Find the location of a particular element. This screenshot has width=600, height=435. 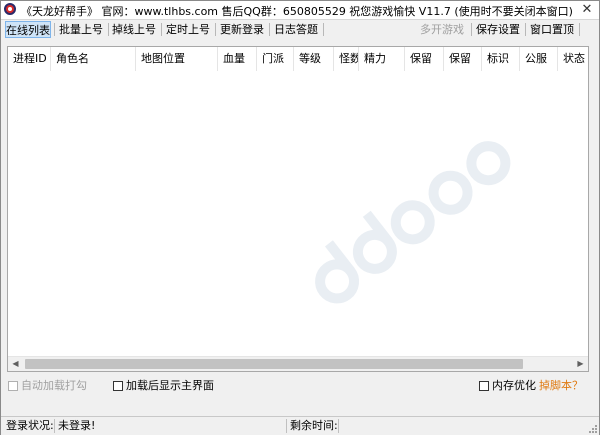

horizontal-scrollbar: ◀ ▶ is located at coordinates (298, 363).